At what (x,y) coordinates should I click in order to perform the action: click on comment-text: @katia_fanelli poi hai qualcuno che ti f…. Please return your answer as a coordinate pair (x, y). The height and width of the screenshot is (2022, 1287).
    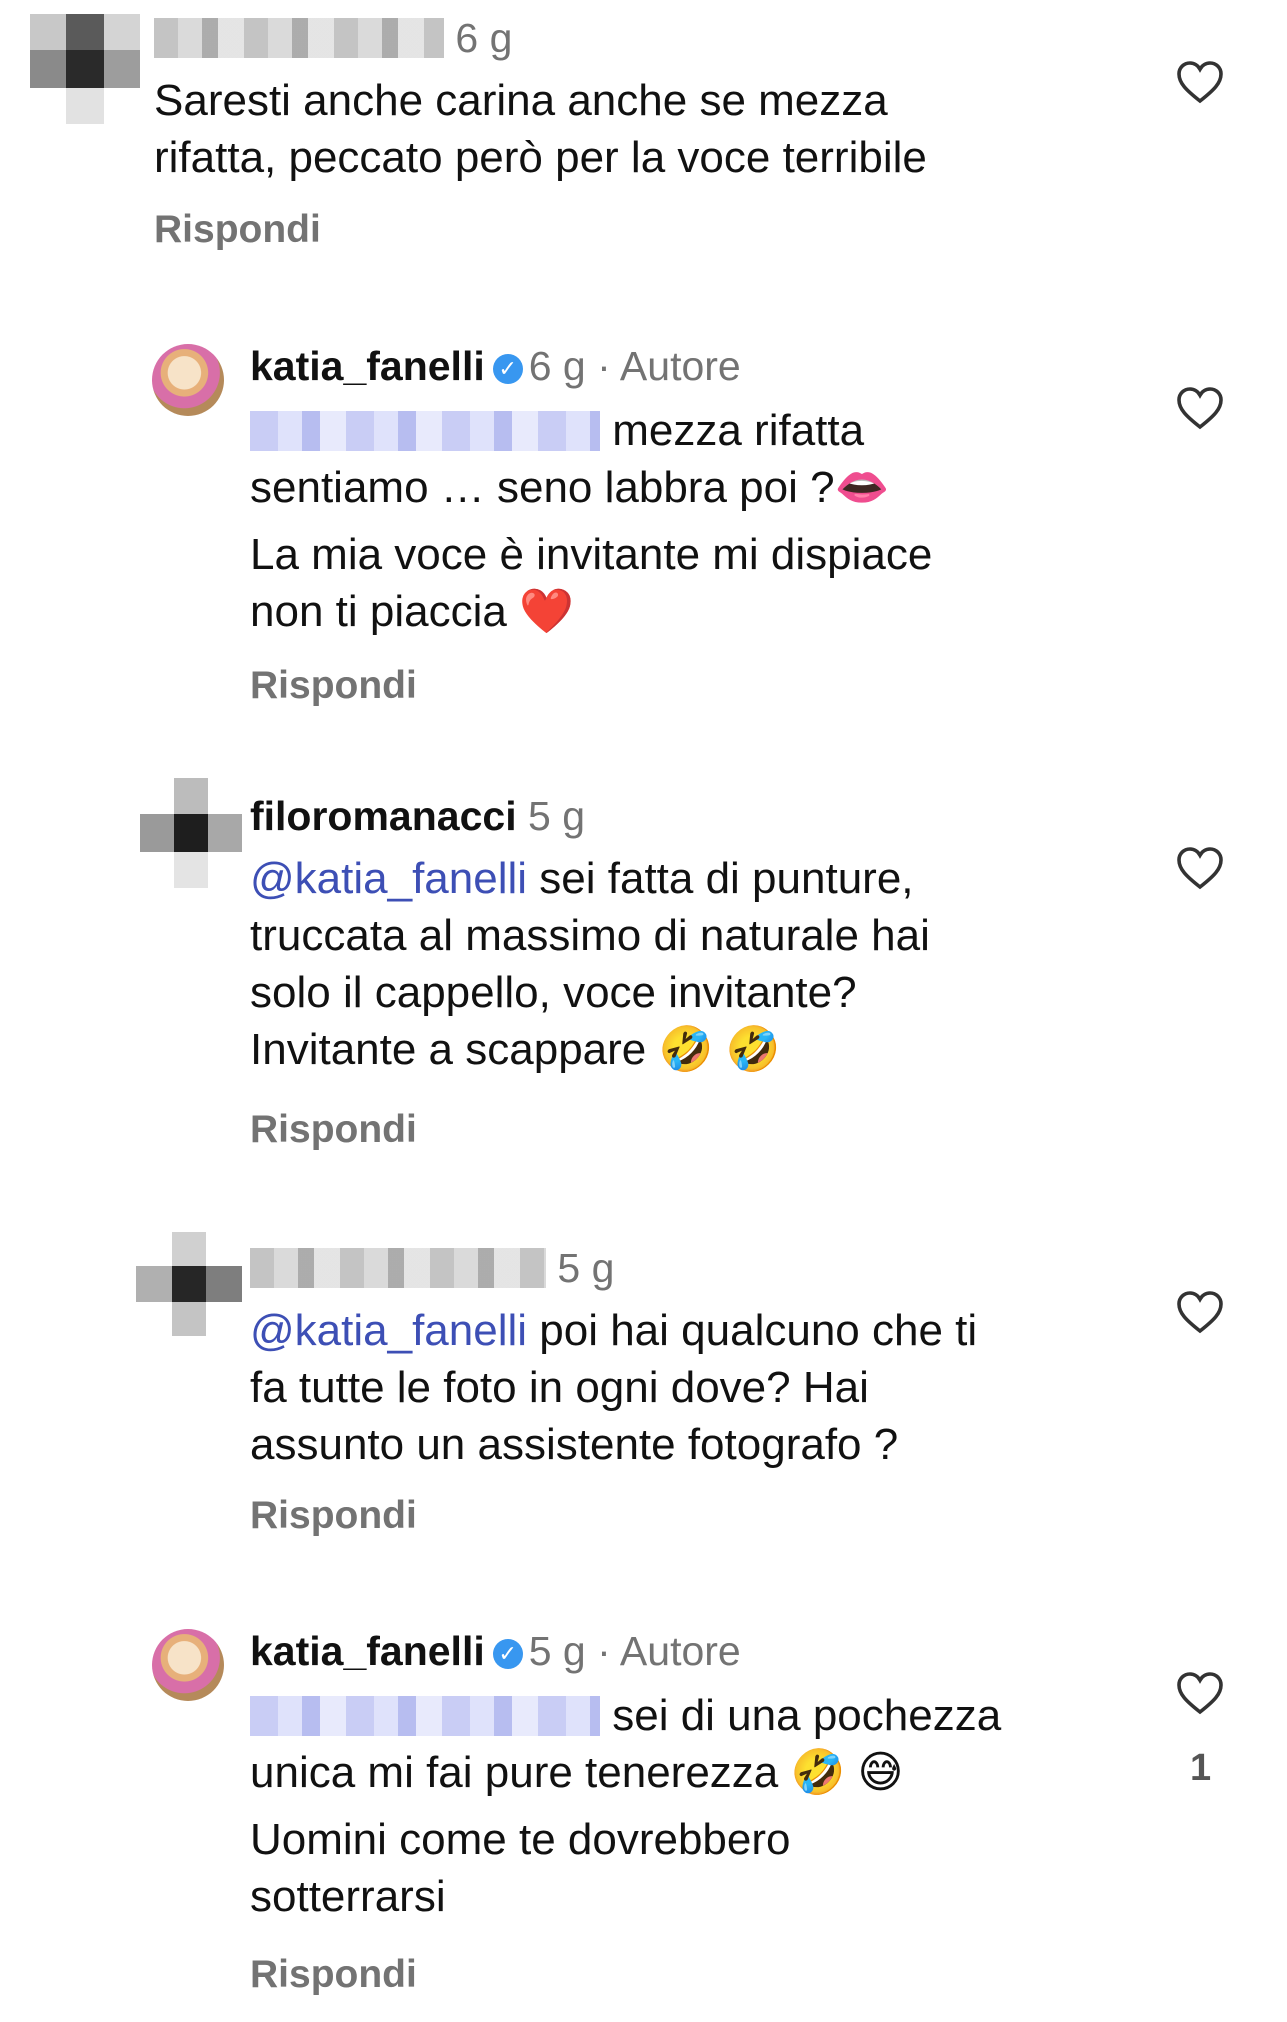
    Looking at the image, I should click on (614, 1387).